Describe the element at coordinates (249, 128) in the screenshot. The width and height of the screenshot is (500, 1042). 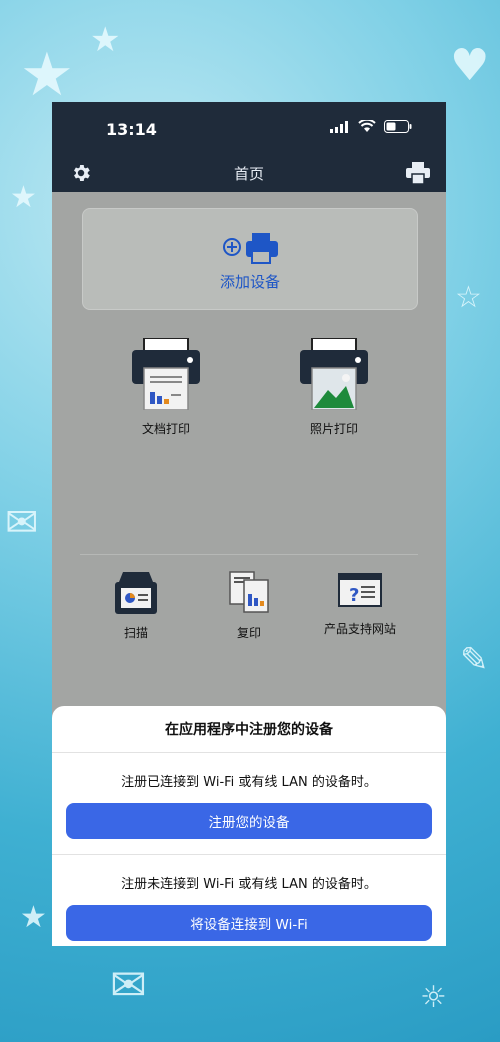
I see `status-bar: 13:14` at that location.